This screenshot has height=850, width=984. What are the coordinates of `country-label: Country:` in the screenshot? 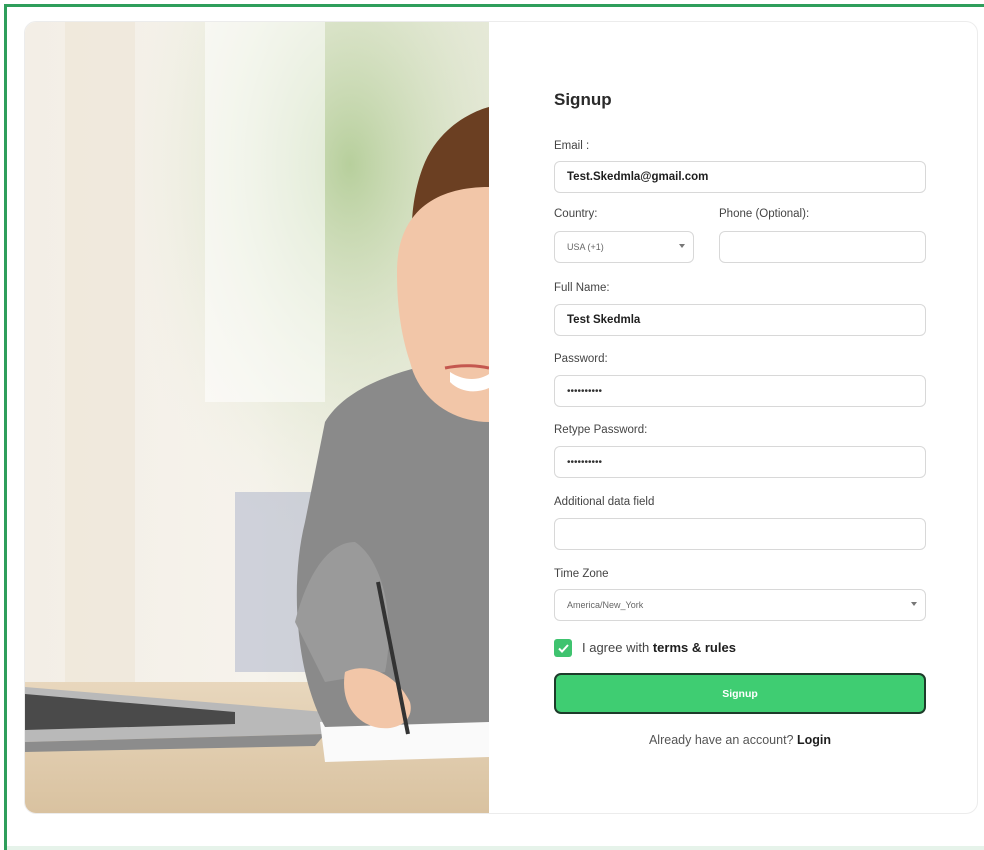 It's located at (576, 214).